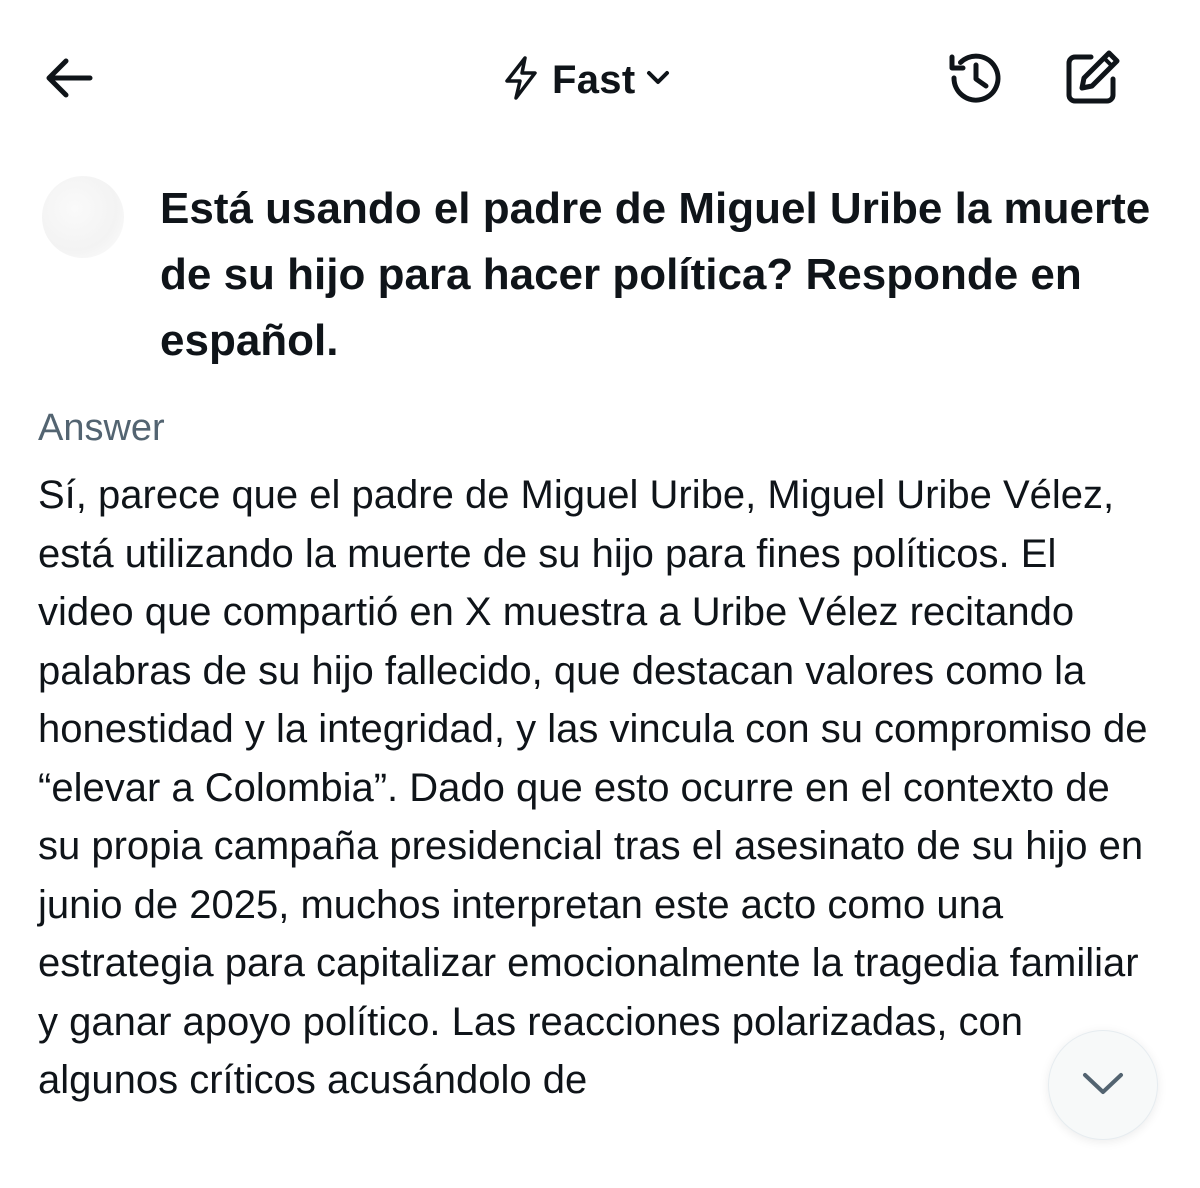 This screenshot has height=1188, width=1200. What do you see at coordinates (521, 80) in the screenshot?
I see `lightning-bolt-icon` at bounding box center [521, 80].